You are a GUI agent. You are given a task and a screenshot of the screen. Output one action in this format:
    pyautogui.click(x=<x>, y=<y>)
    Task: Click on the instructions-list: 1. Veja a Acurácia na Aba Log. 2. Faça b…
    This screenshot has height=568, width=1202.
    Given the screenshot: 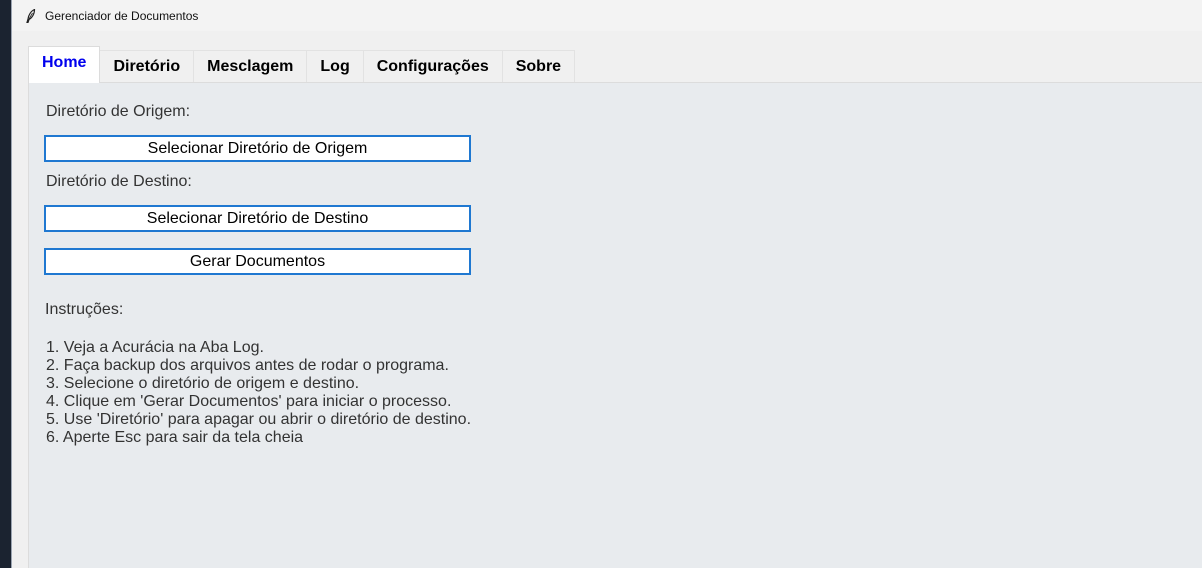 What is the action you would take?
    pyautogui.click(x=258, y=393)
    